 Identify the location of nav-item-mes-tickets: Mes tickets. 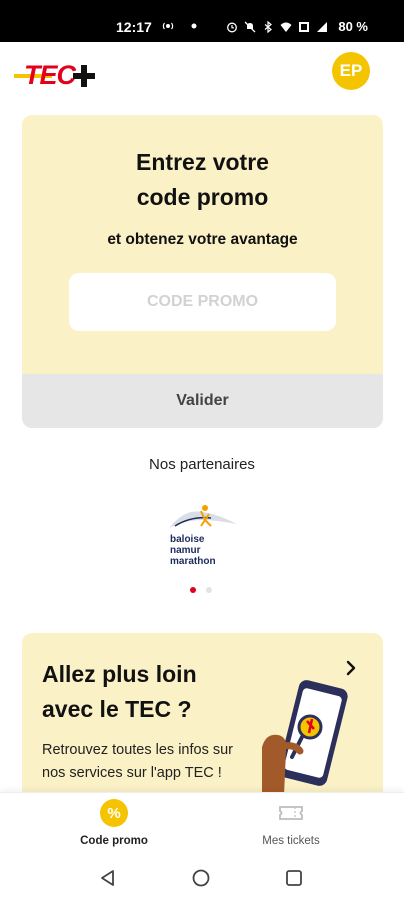
(291, 827).